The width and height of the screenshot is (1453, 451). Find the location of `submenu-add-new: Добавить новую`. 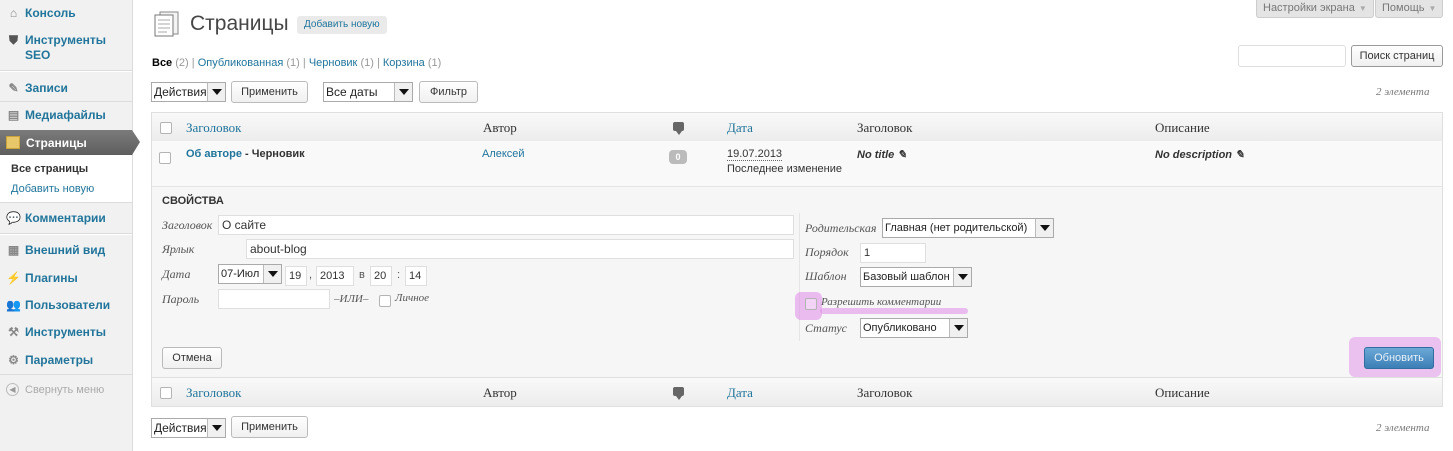

submenu-add-new: Добавить новую is located at coordinates (52, 189).